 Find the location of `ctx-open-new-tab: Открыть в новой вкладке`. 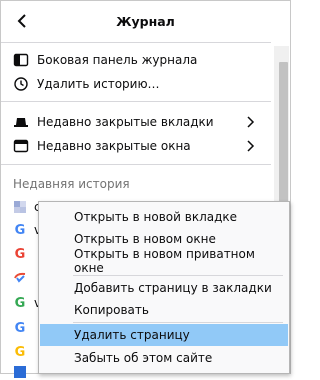

ctx-open-new-tab: Открыть в новой вкладке is located at coordinates (164, 217).